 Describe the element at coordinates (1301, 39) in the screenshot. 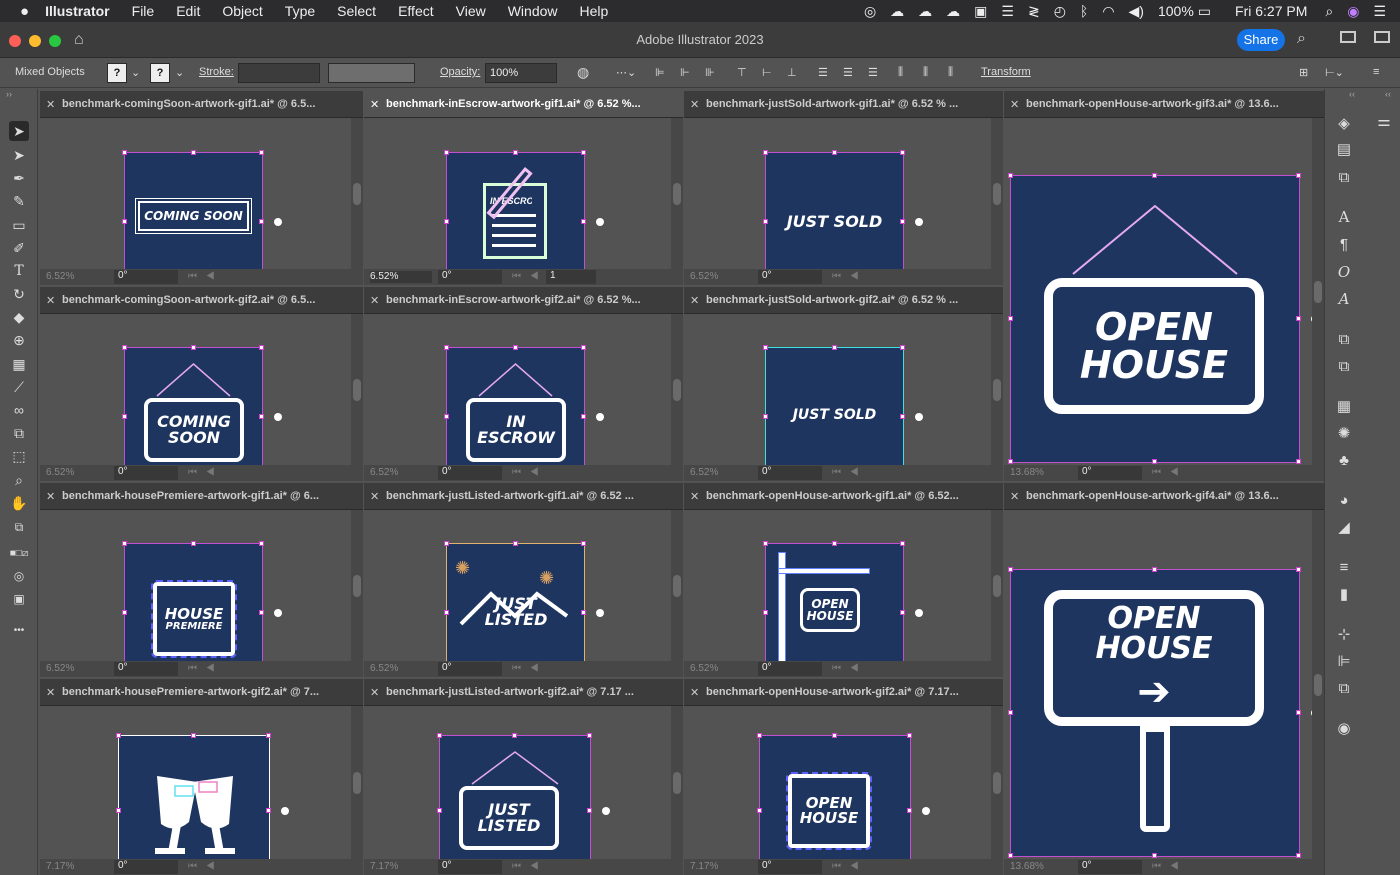

I see `search-icon: ⌕` at that location.